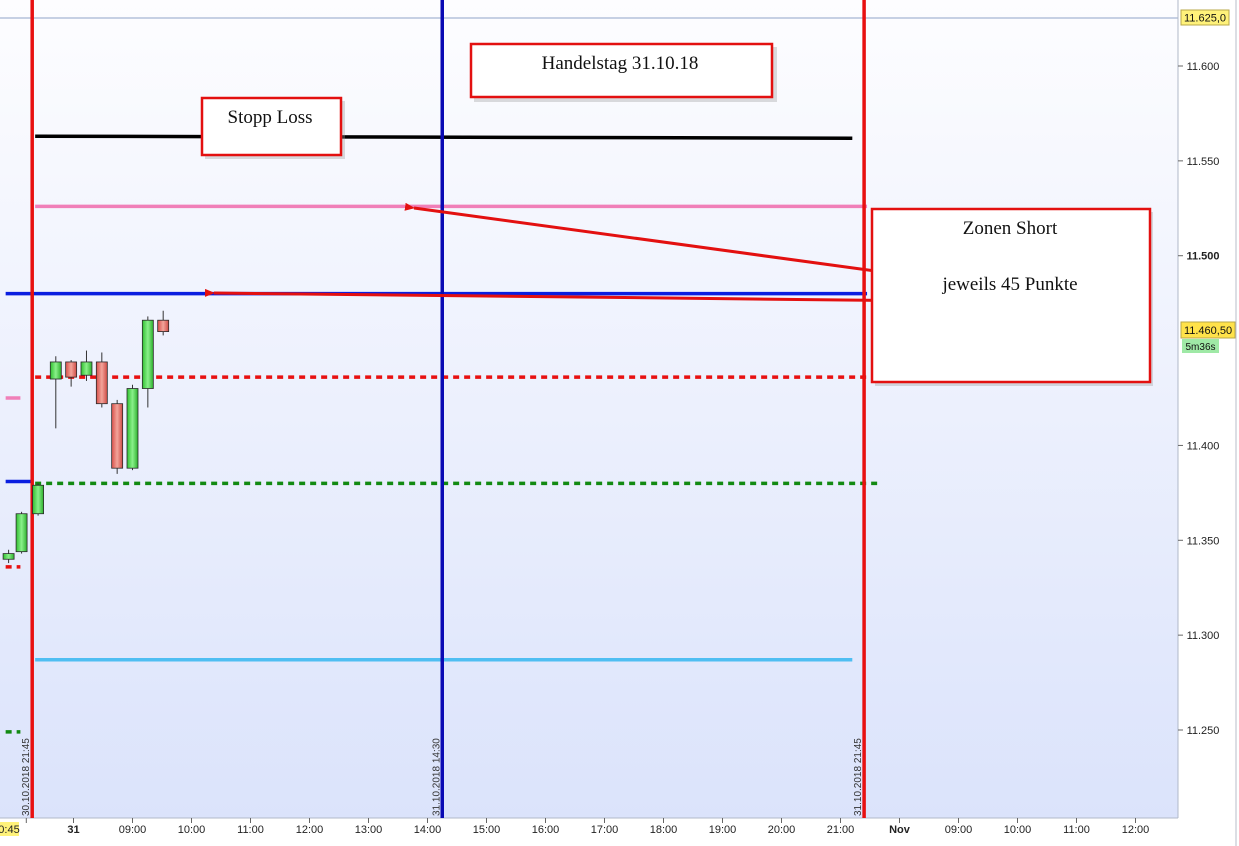 The image size is (1239, 846). What do you see at coordinates (1202, 257) in the screenshot?
I see `y-tick-label: 11.500` at bounding box center [1202, 257].